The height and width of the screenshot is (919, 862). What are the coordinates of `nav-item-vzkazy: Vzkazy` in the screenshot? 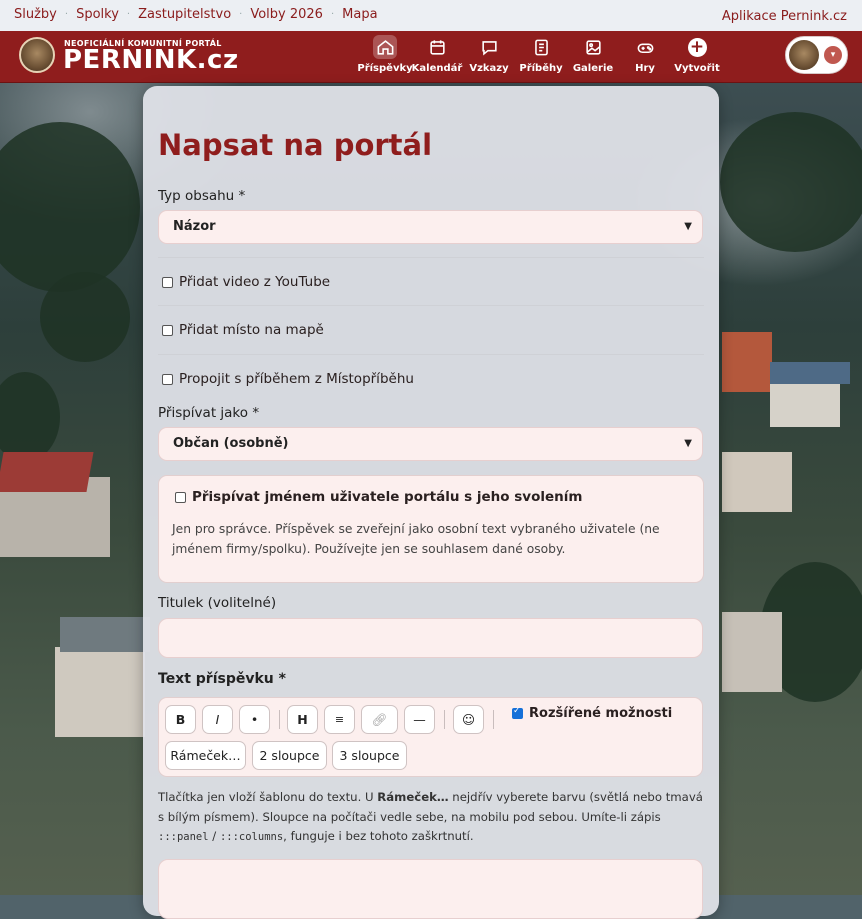 It's located at (489, 57).